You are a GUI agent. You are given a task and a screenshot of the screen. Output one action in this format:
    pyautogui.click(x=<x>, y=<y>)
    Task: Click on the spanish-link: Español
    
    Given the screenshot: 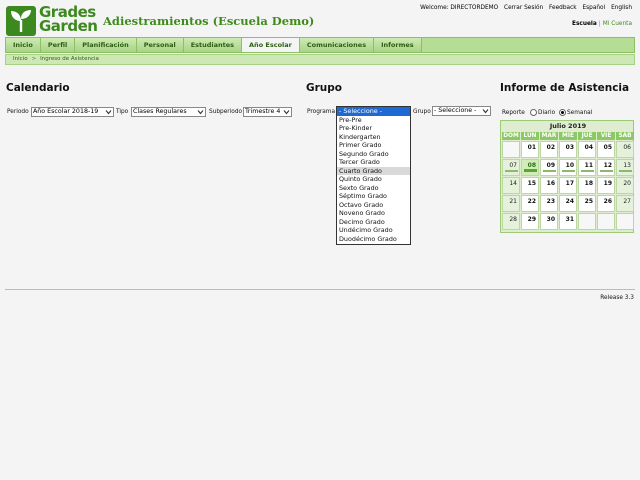 What is the action you would take?
    pyautogui.click(x=593, y=8)
    